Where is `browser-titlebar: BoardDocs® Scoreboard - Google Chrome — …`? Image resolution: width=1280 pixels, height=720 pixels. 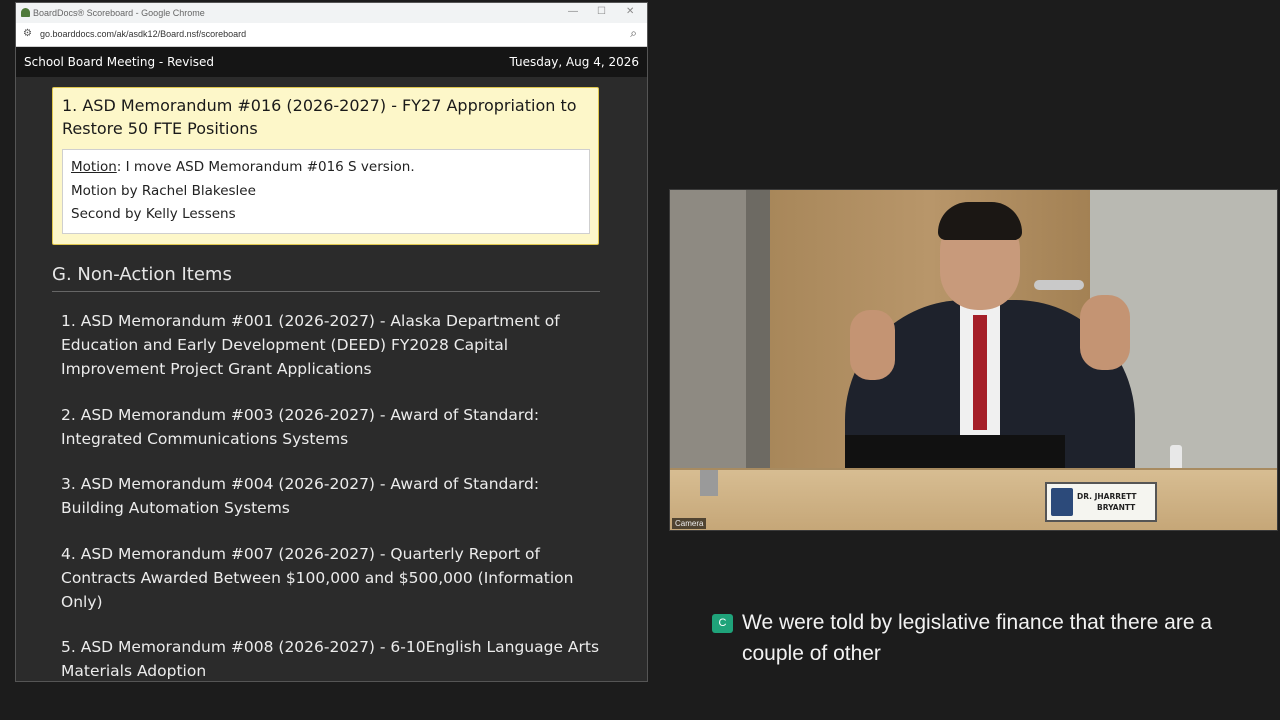 browser-titlebar: BoardDocs® Scoreboard - Google Chrome — … is located at coordinates (331, 13).